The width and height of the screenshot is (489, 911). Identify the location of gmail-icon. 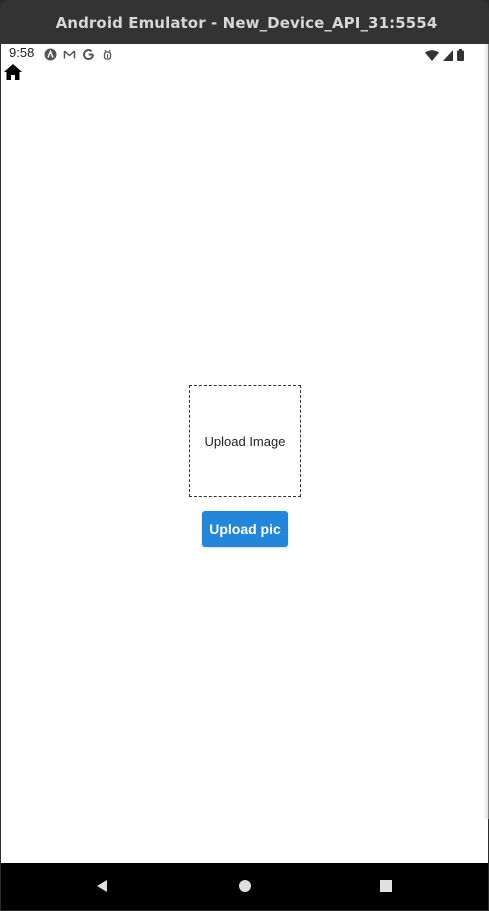
(69, 52).